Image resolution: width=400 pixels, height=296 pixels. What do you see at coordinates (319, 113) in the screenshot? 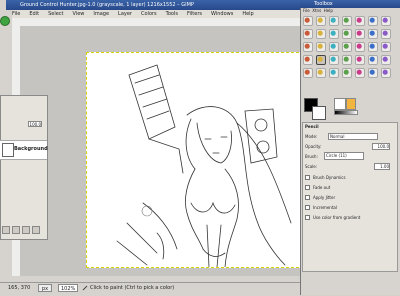
I see `background-color-swatch` at bounding box center [319, 113].